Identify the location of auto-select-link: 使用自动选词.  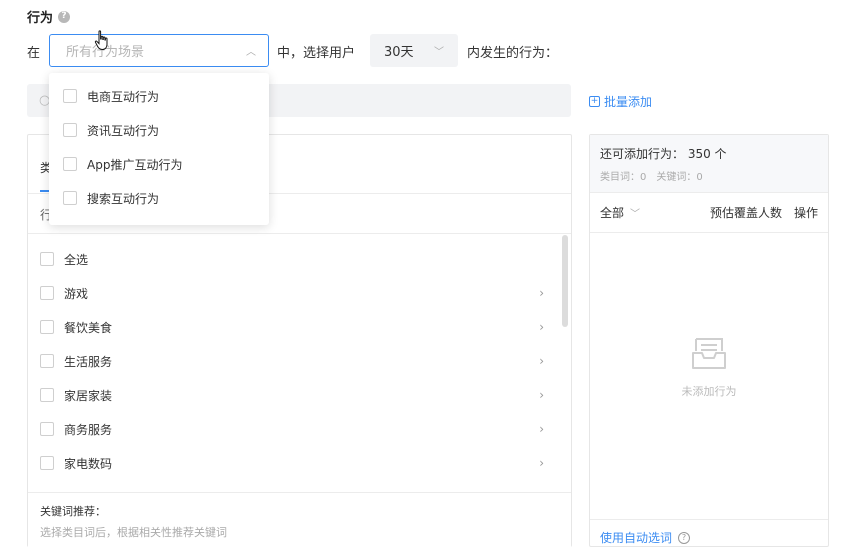
(636, 537).